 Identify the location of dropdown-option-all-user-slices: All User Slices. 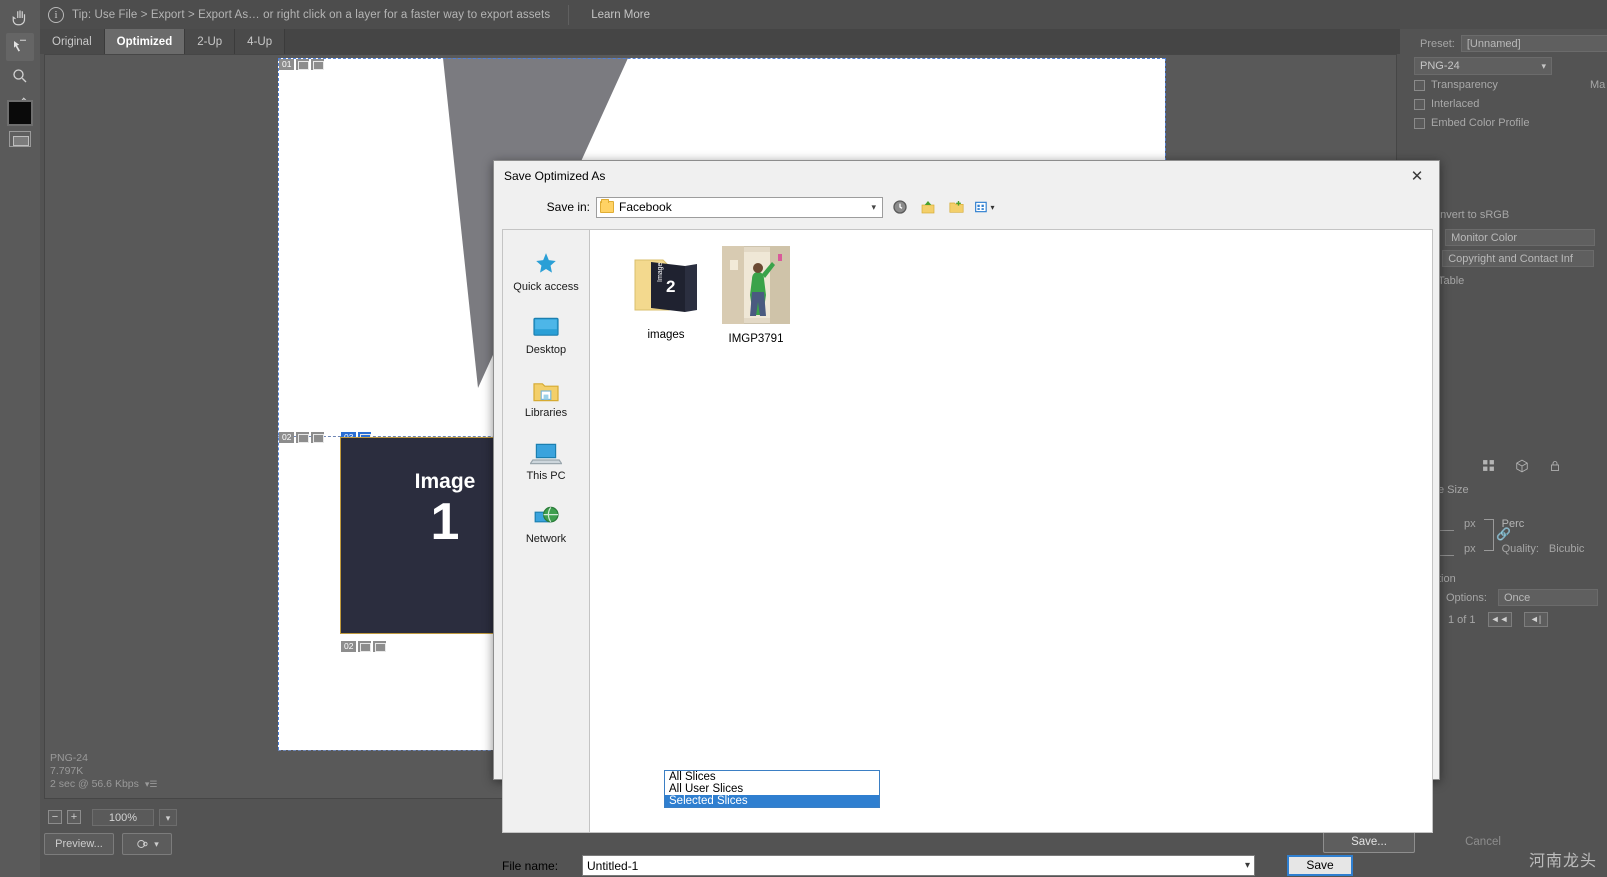
(772, 789).